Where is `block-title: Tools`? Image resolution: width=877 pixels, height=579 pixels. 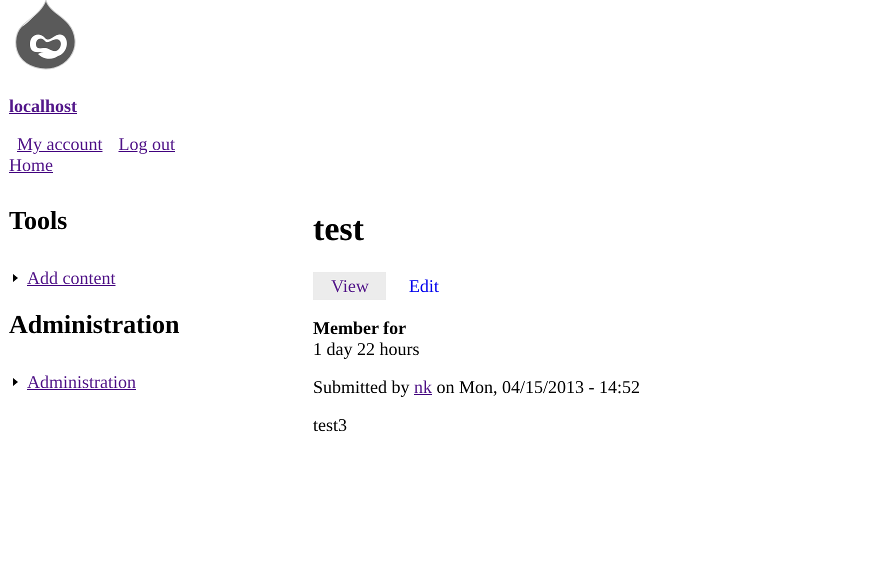 block-title: Tools is located at coordinates (38, 221).